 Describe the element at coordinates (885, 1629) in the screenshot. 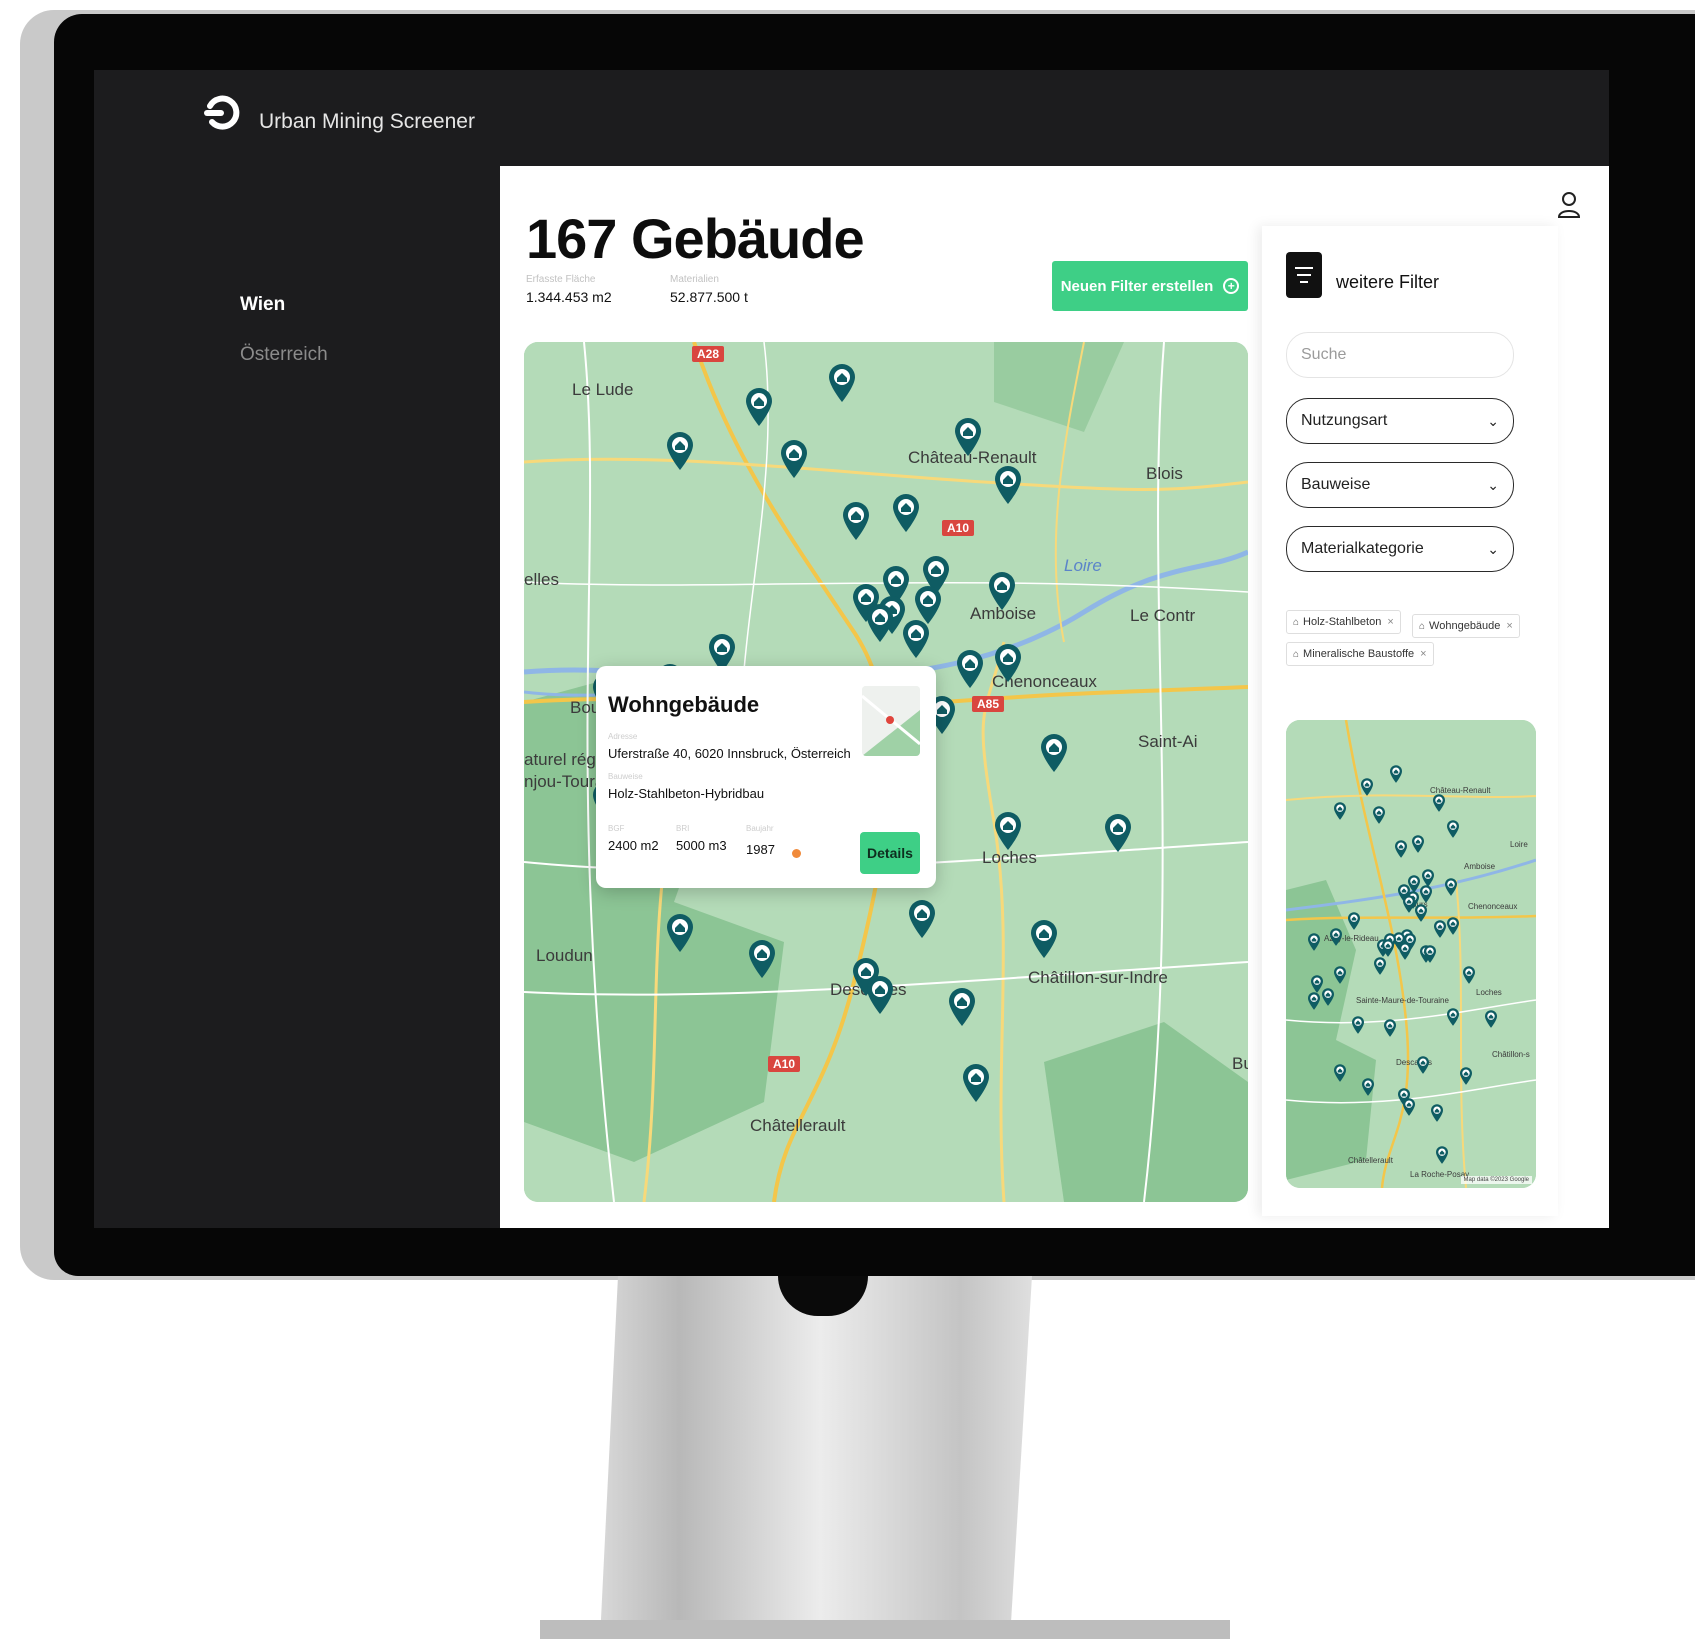

I see `monitor-stand-base` at that location.